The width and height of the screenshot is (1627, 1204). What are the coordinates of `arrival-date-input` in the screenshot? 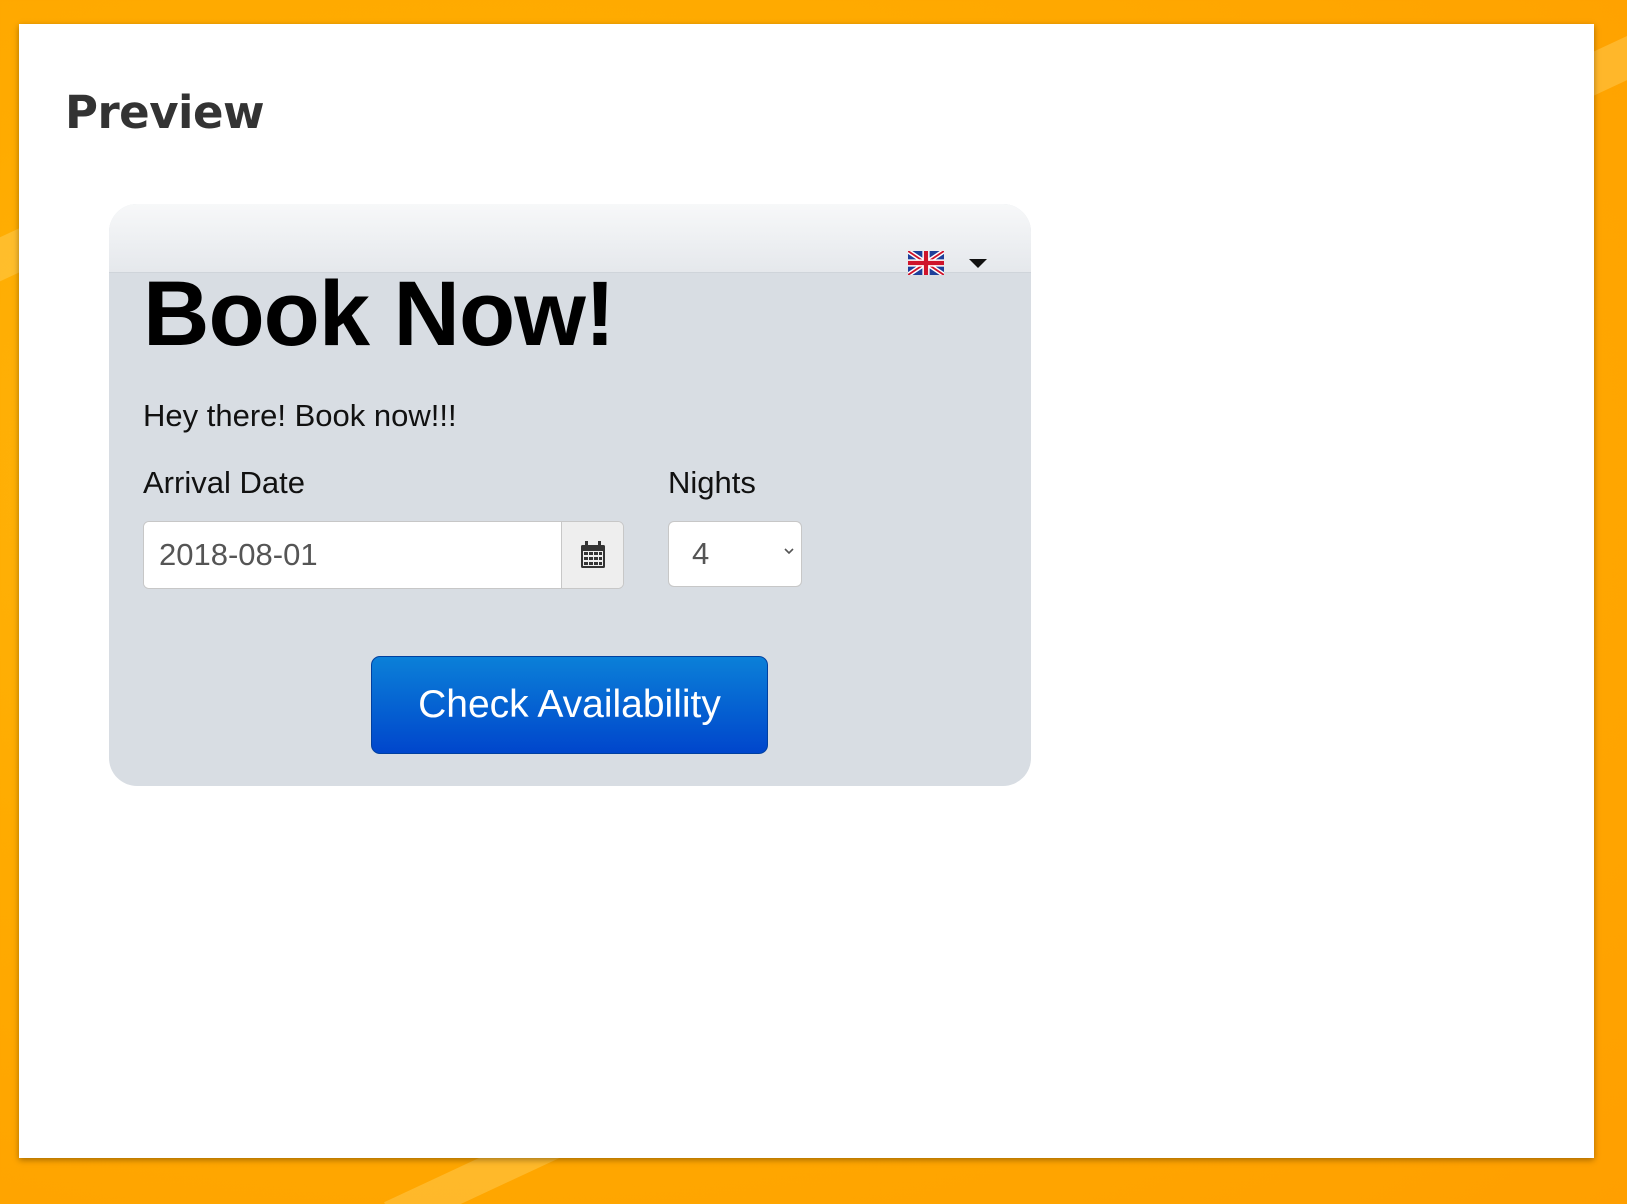 It's located at (352, 555).